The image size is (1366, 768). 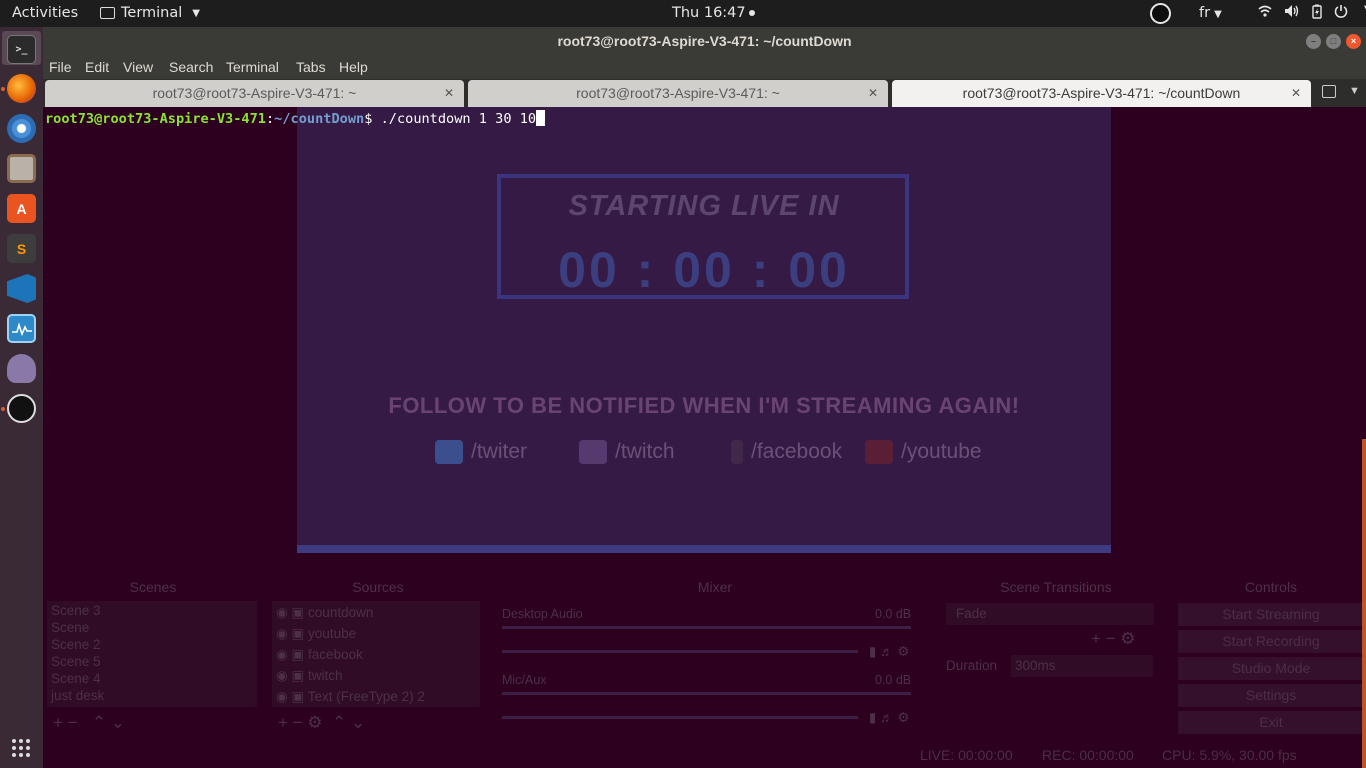 What do you see at coordinates (1205, 13) in the screenshot?
I see `language-label: fr` at bounding box center [1205, 13].